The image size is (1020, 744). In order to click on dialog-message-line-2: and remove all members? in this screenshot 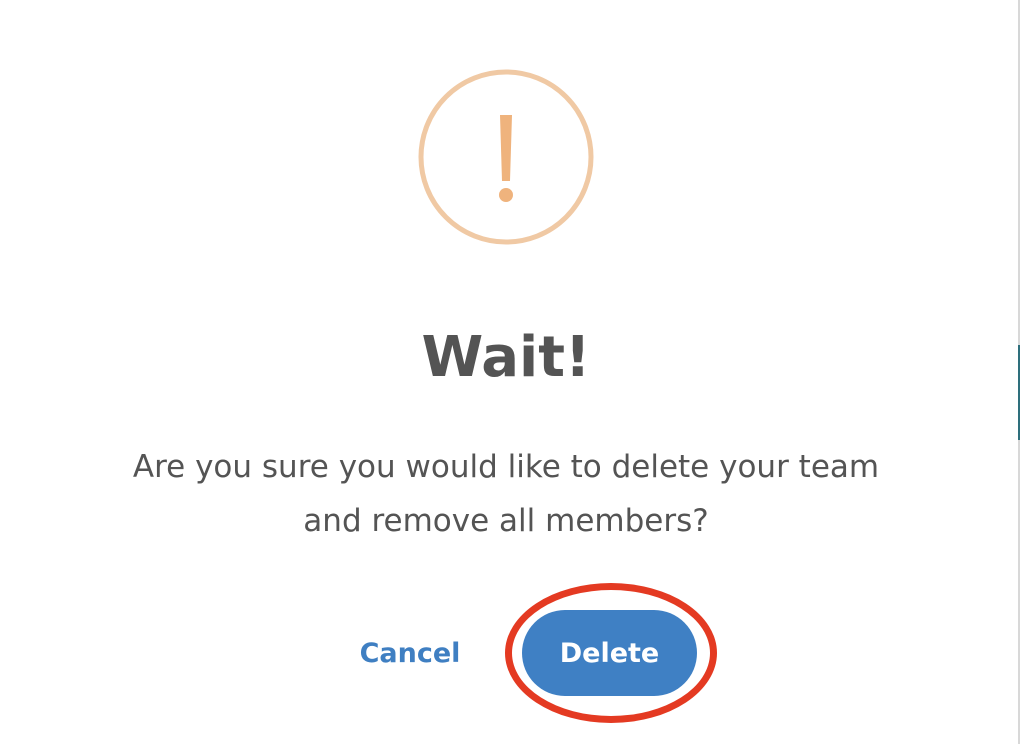, I will do `click(506, 521)`.